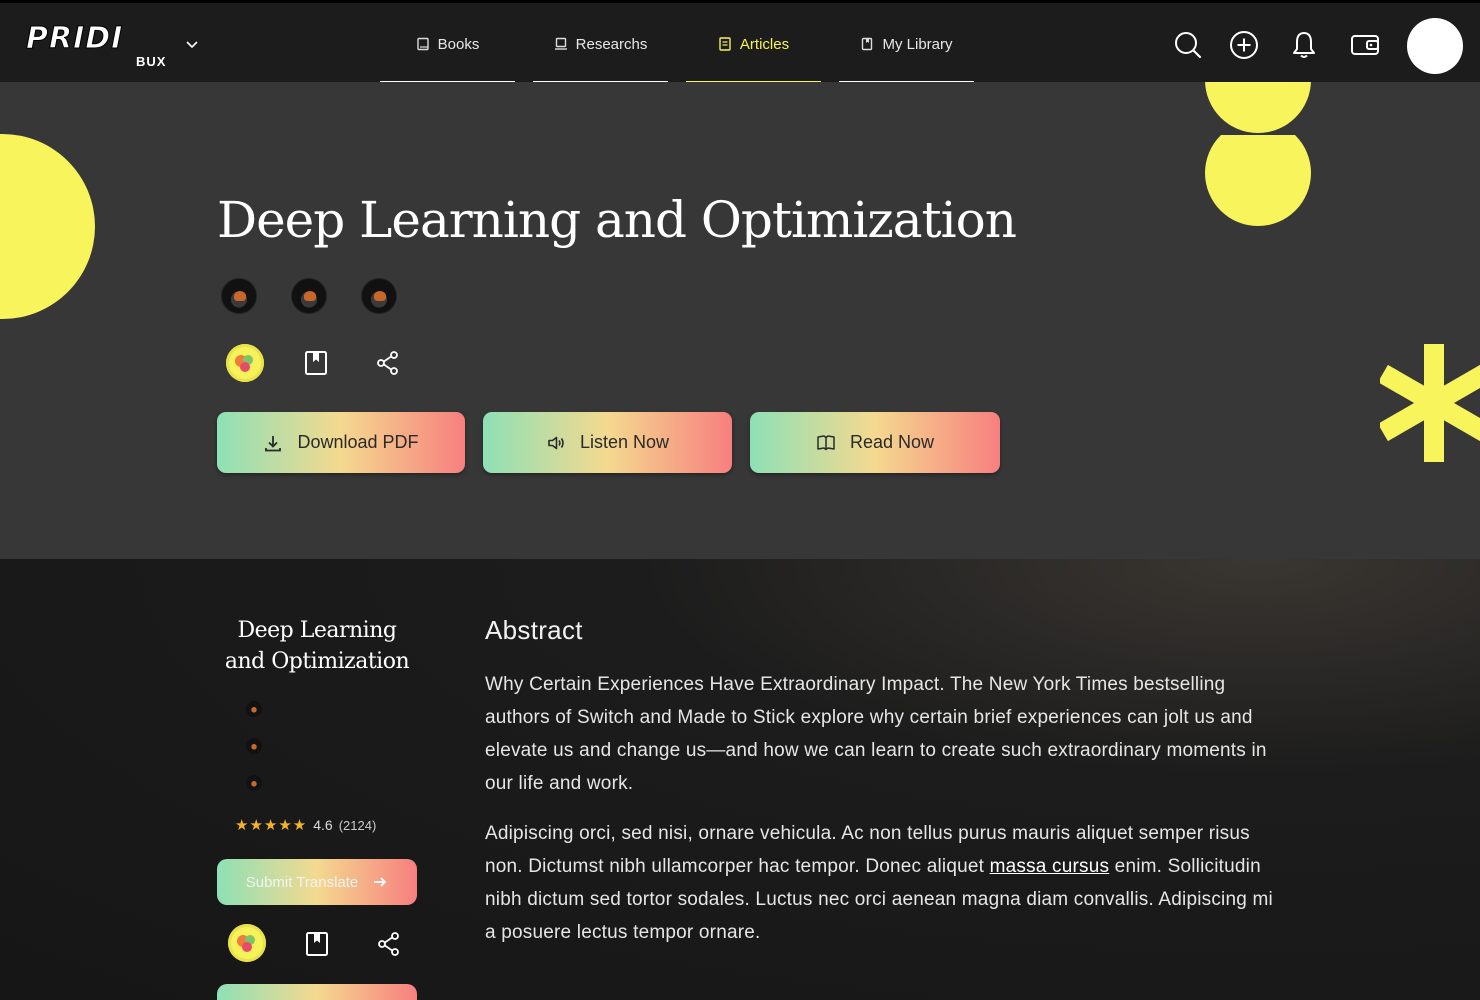  What do you see at coordinates (725, 44) in the screenshot?
I see `document-icon` at bounding box center [725, 44].